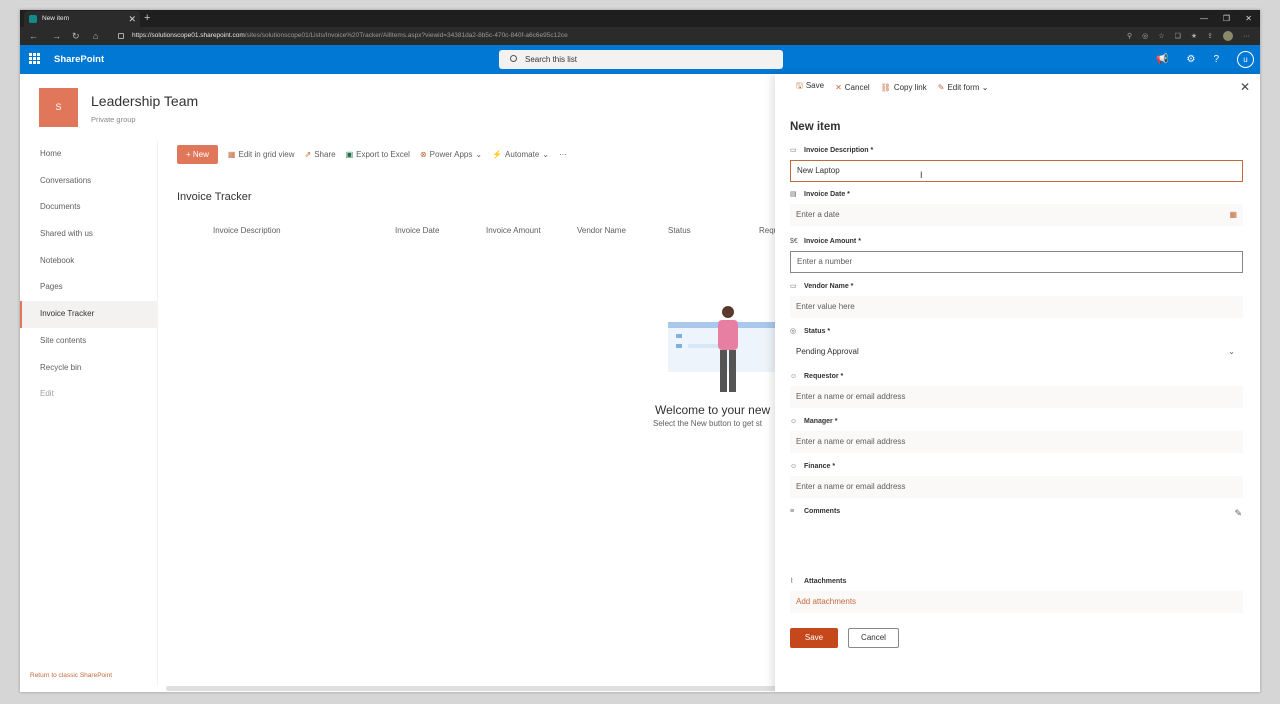 This screenshot has width=1280, height=704. I want to click on tab-title: New item, so click(56, 18).